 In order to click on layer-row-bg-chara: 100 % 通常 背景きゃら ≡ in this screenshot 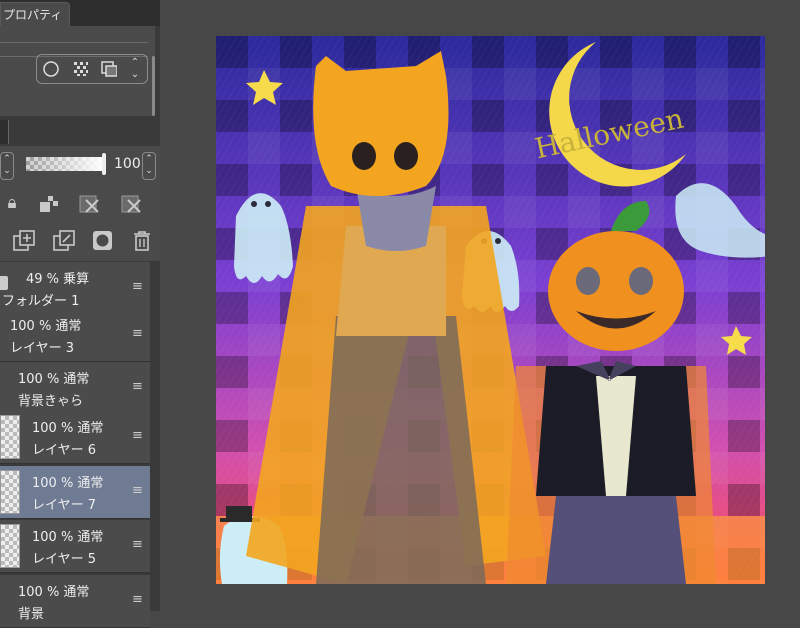, I will do `click(75, 388)`.